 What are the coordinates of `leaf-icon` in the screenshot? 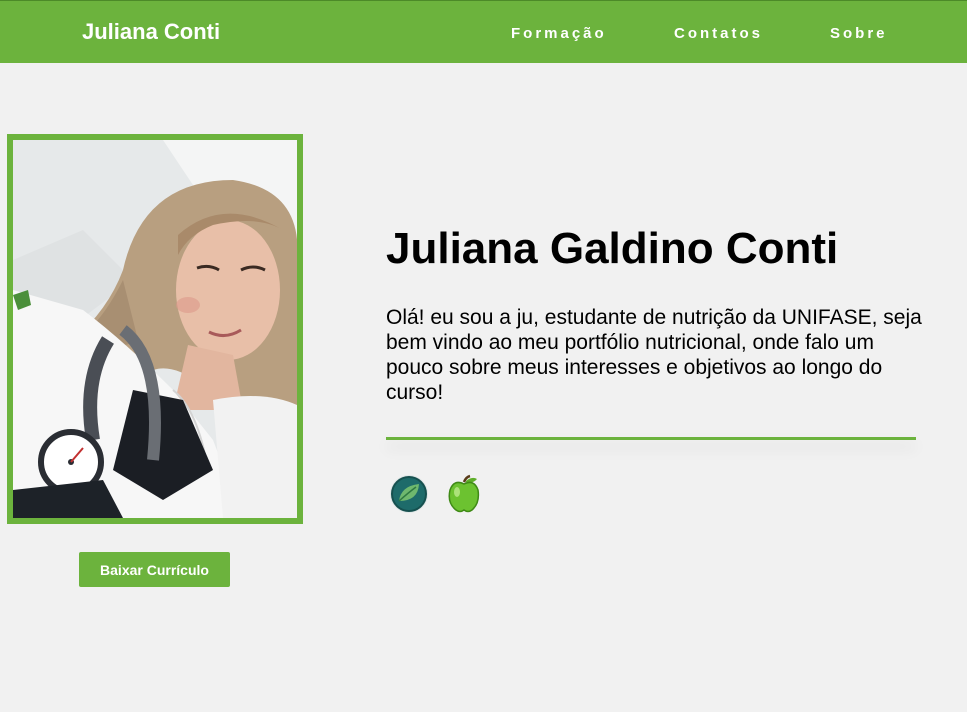 It's located at (409, 494).